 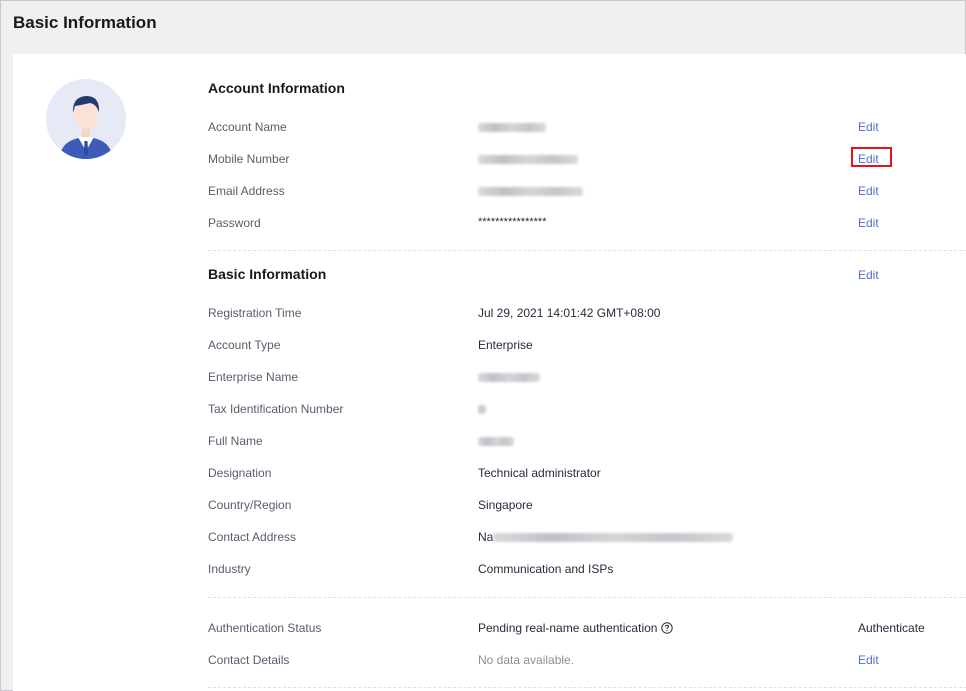 I want to click on avatar, so click(x=86, y=119).